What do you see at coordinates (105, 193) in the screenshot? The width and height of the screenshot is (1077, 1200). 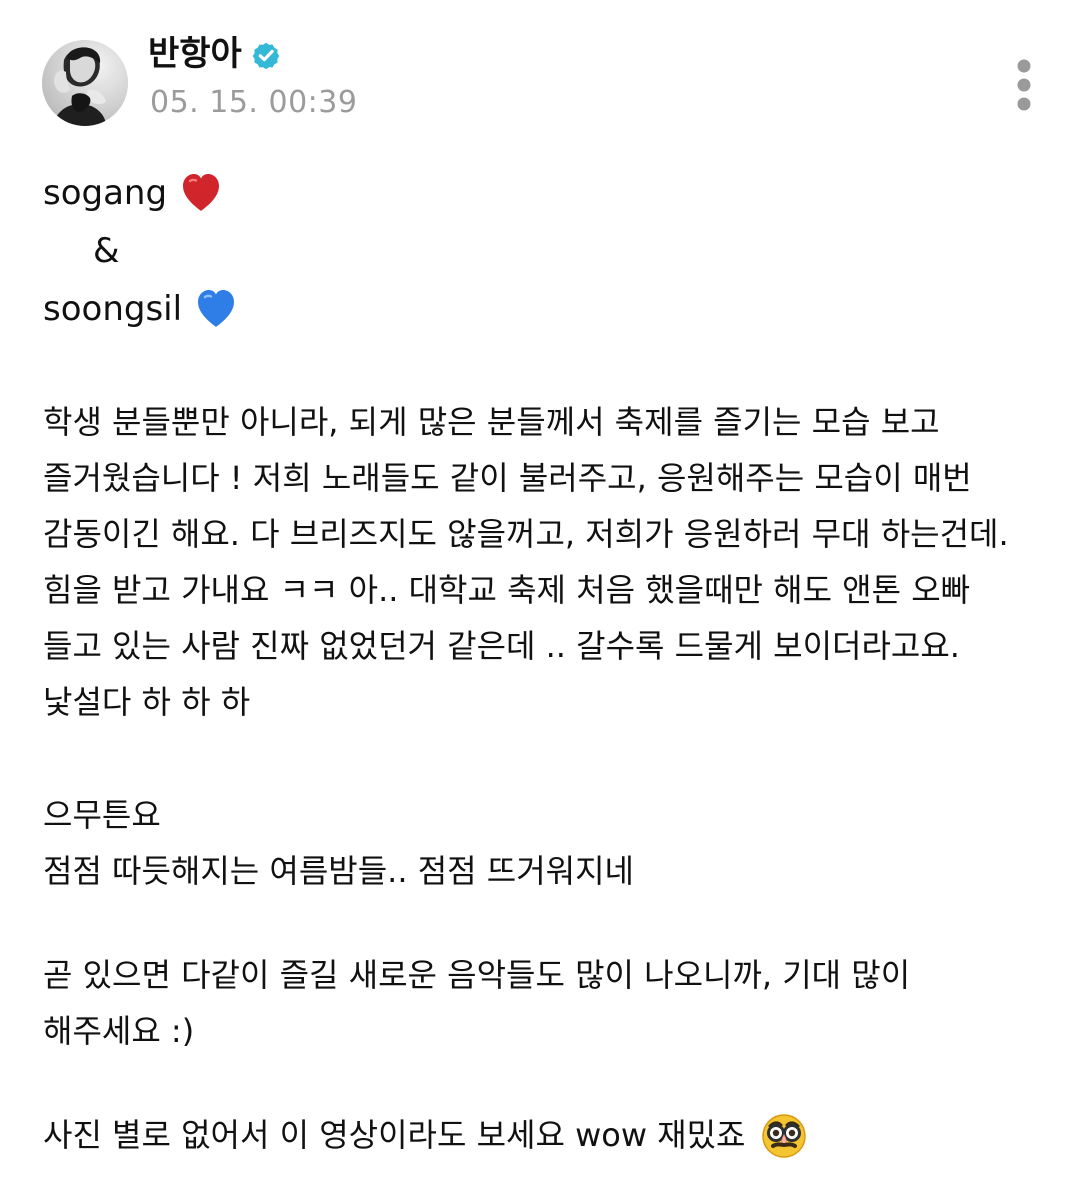 I see `tag-sogang-text: sogang` at bounding box center [105, 193].